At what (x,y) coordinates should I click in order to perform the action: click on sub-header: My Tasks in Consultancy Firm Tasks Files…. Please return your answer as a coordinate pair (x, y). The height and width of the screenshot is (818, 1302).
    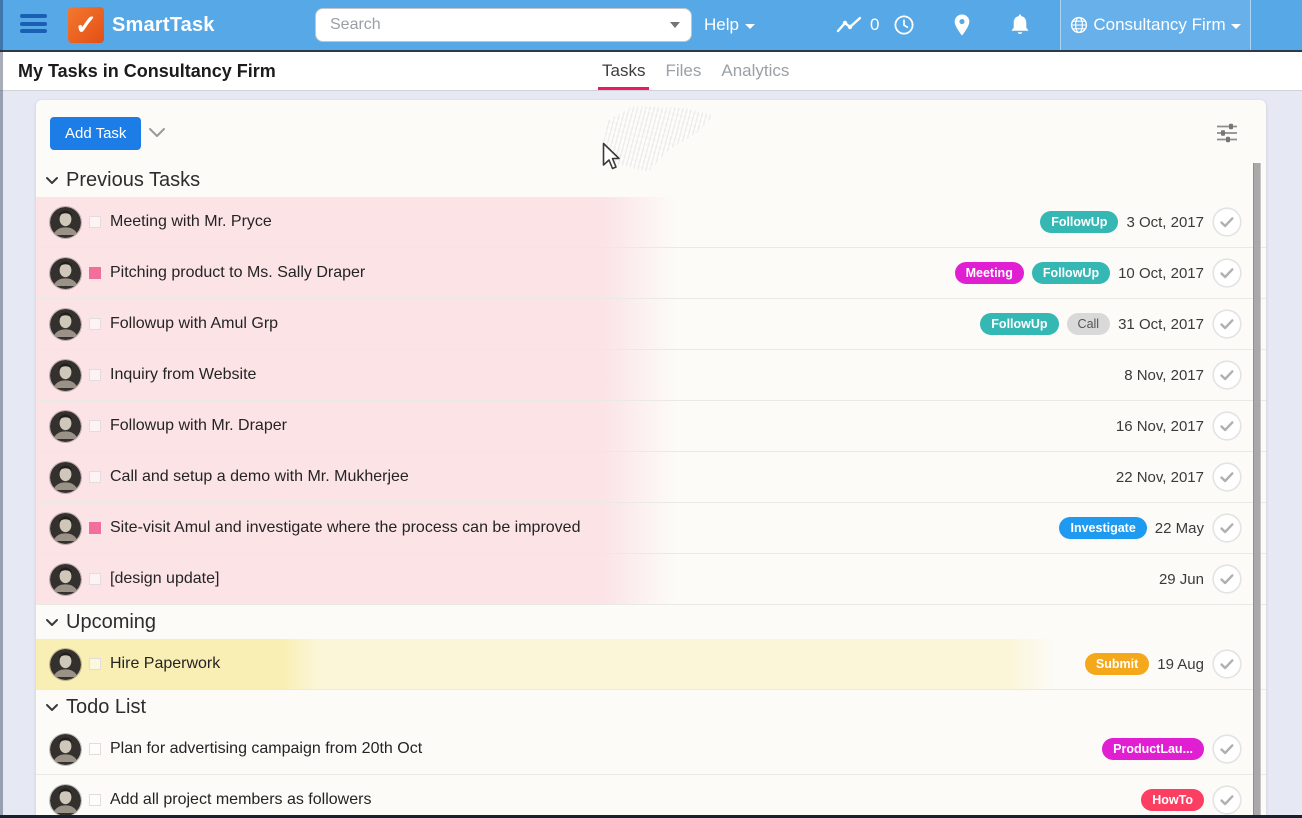
    Looking at the image, I should click on (651, 71).